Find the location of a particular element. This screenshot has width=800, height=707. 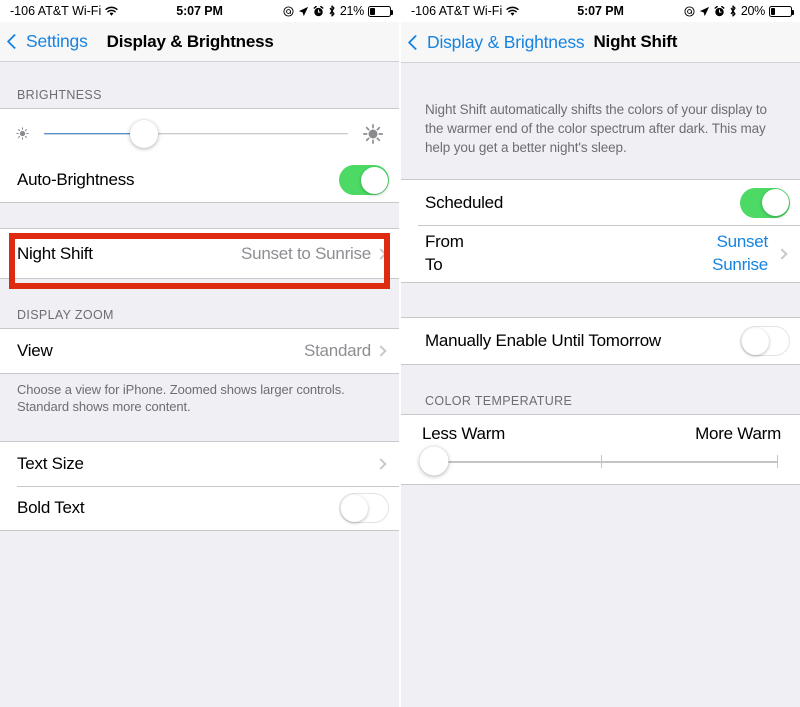

status-bar-right-group: 20% is located at coordinates (739, 11).